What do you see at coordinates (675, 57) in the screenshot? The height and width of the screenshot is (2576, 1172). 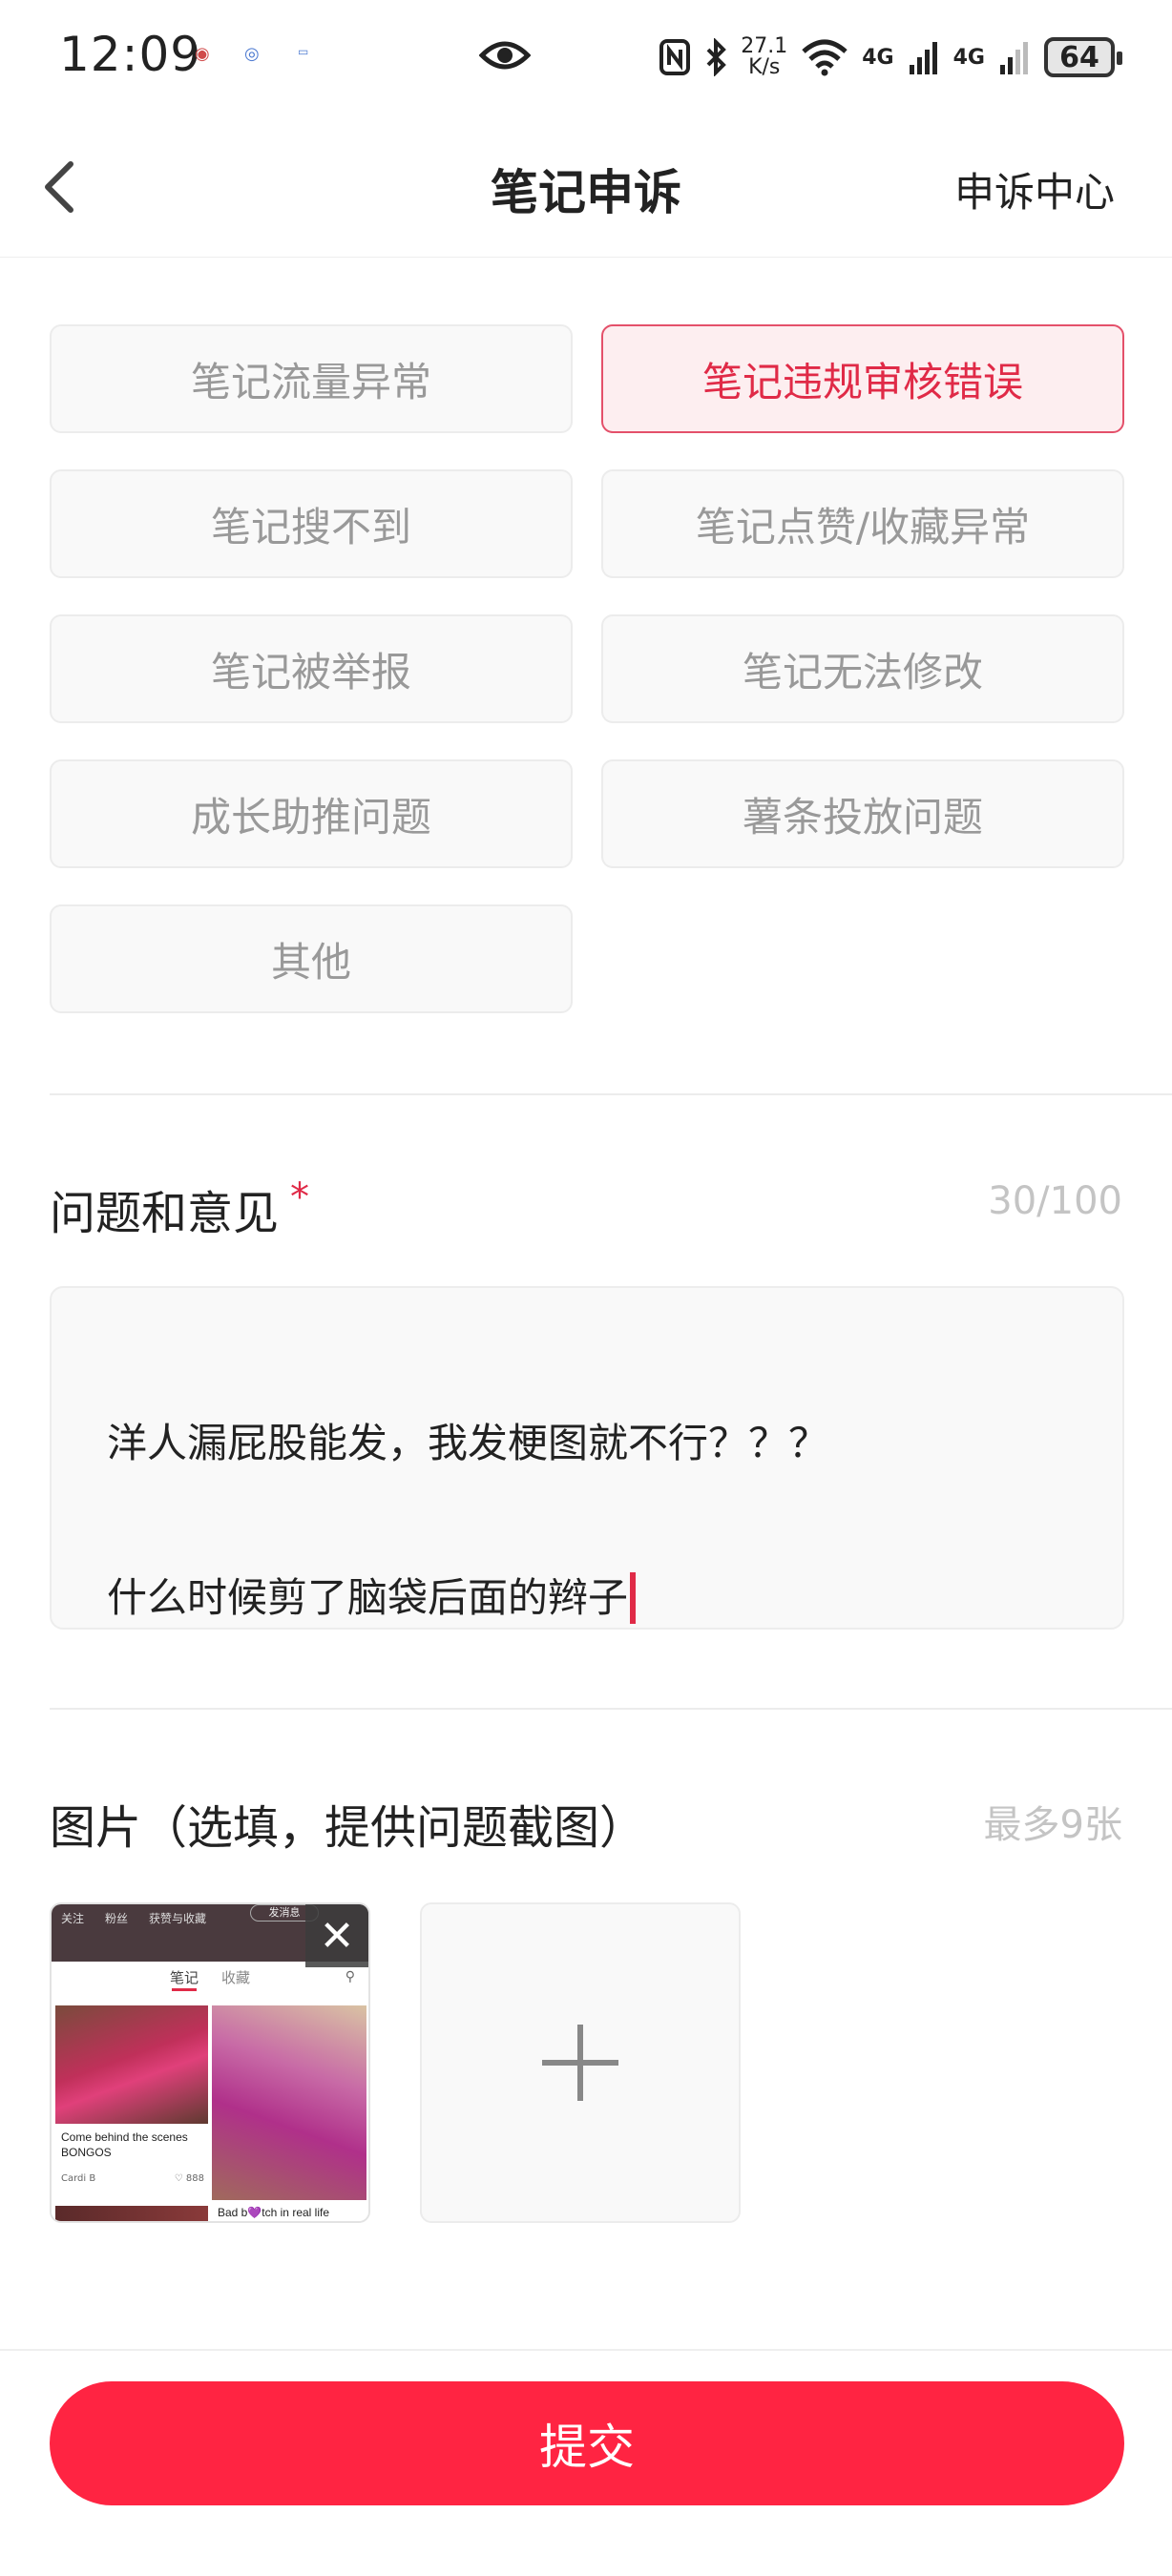 I see `nfc-icon` at bounding box center [675, 57].